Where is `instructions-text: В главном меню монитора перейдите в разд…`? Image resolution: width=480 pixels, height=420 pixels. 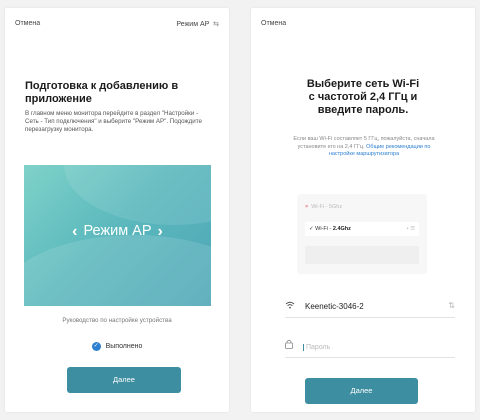
instructions-text: В главном меню монитора перейдите в разд… is located at coordinates (113, 121).